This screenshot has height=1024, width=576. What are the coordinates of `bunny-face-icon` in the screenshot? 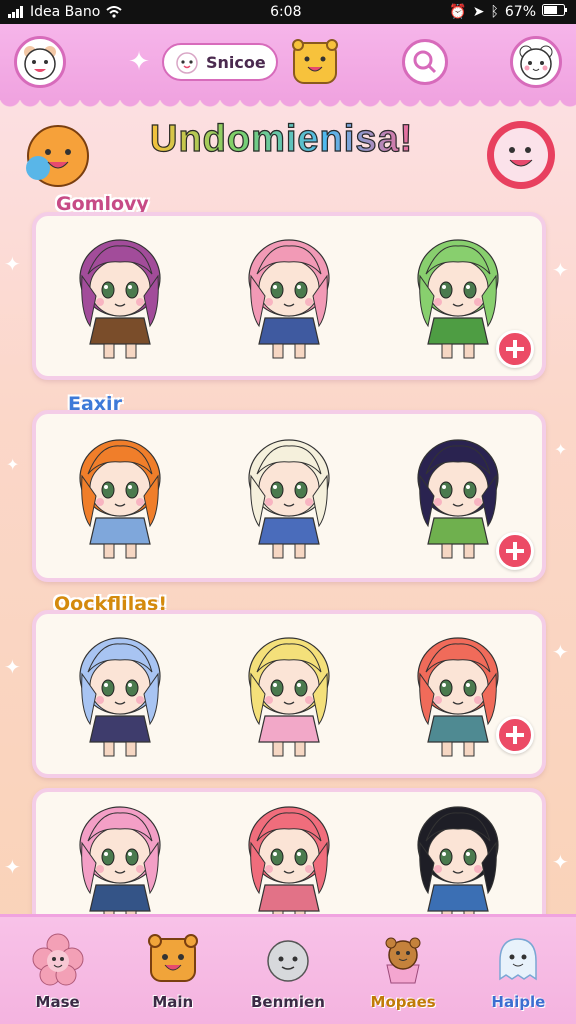 It's located at (536, 62).